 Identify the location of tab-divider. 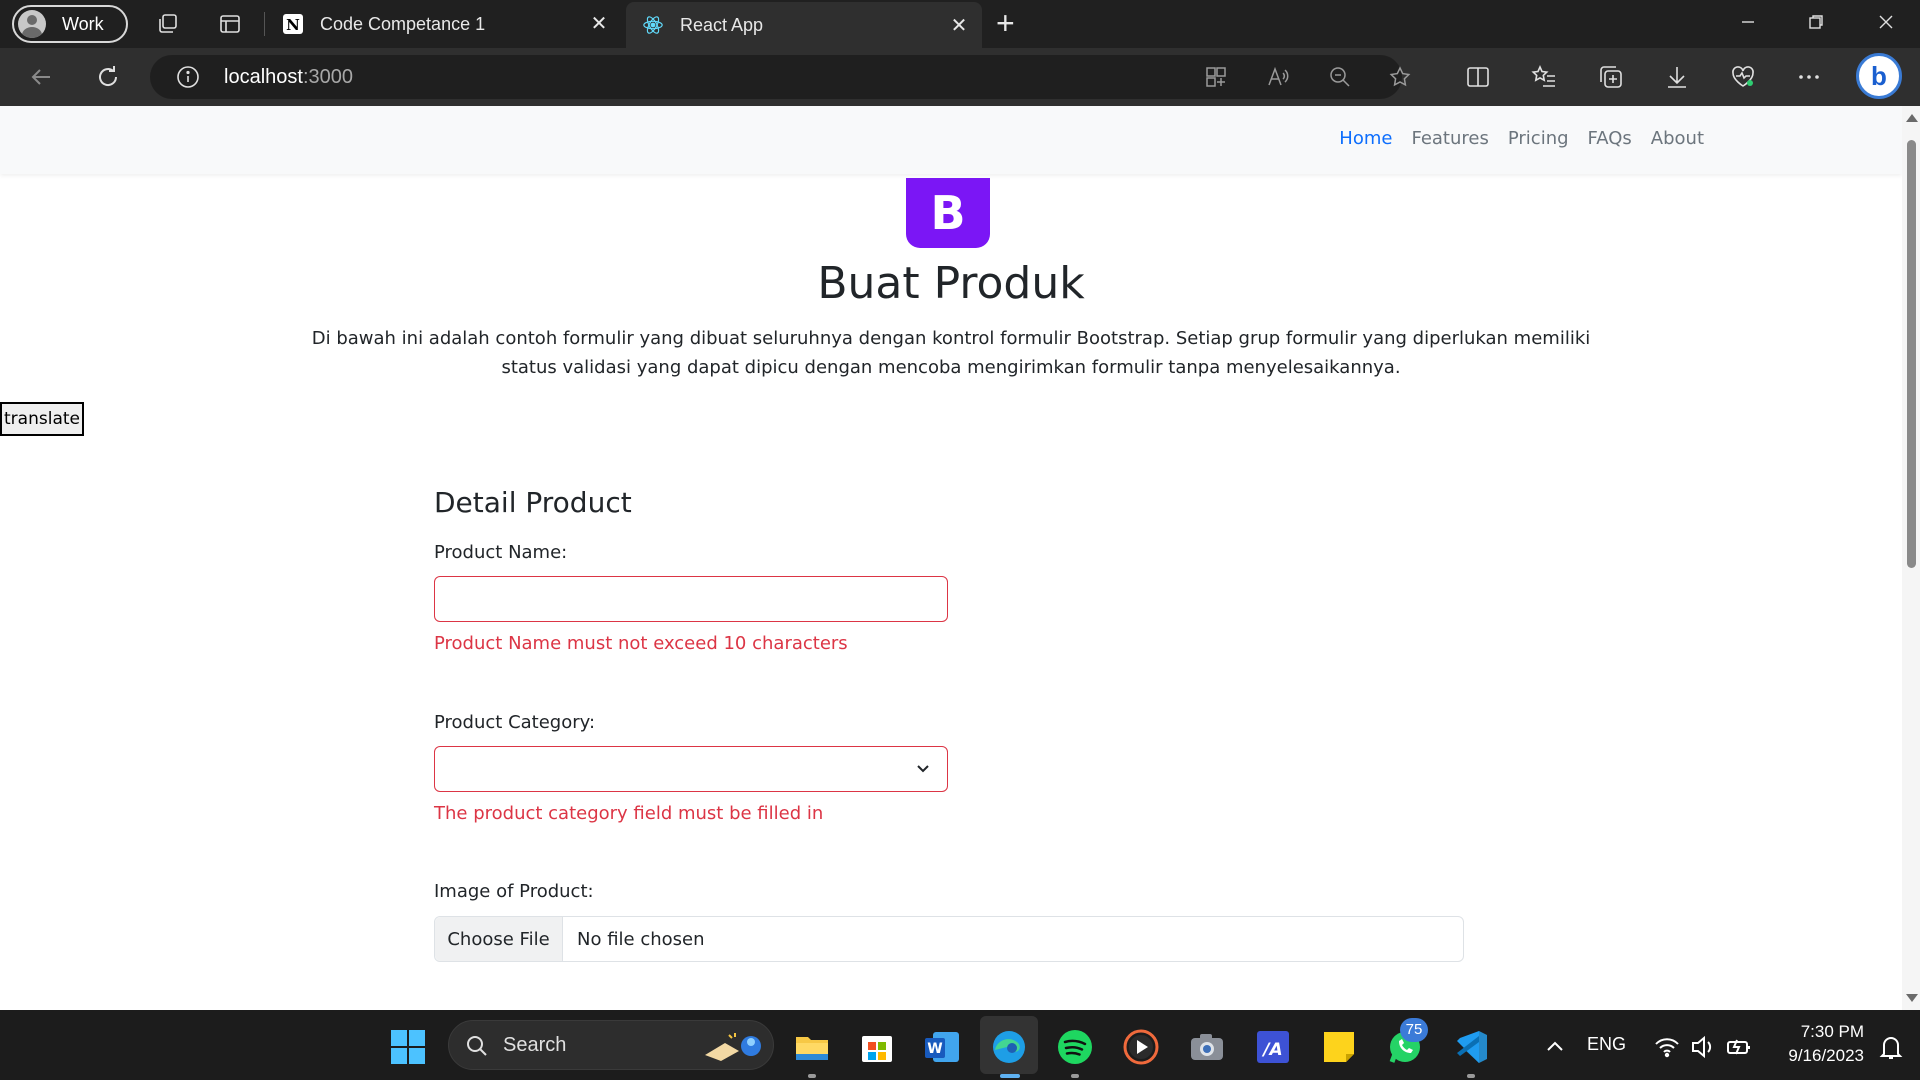
(264, 24).